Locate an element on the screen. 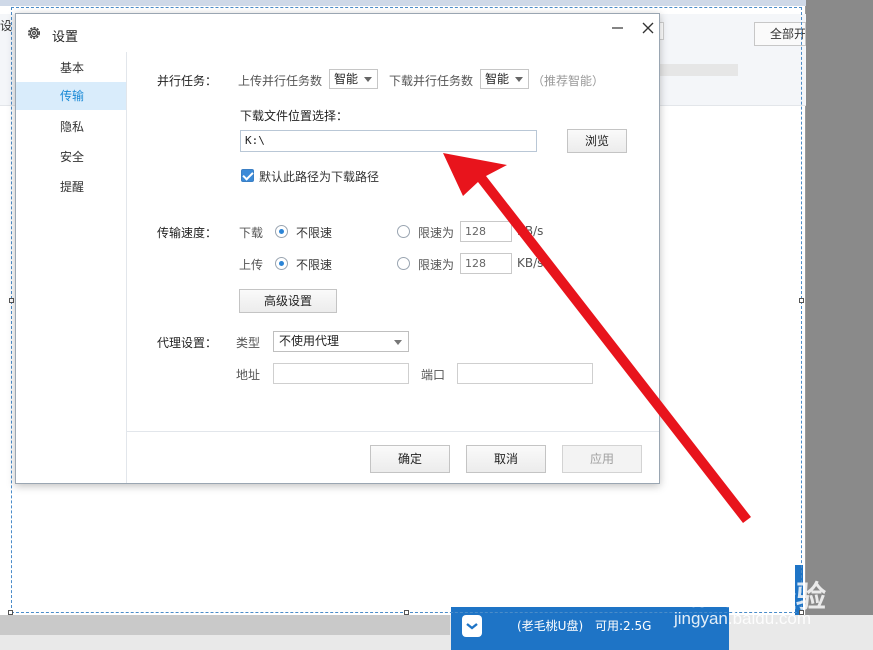 The image size is (873, 650). download-speed-label: 下载 is located at coordinates (251, 233).